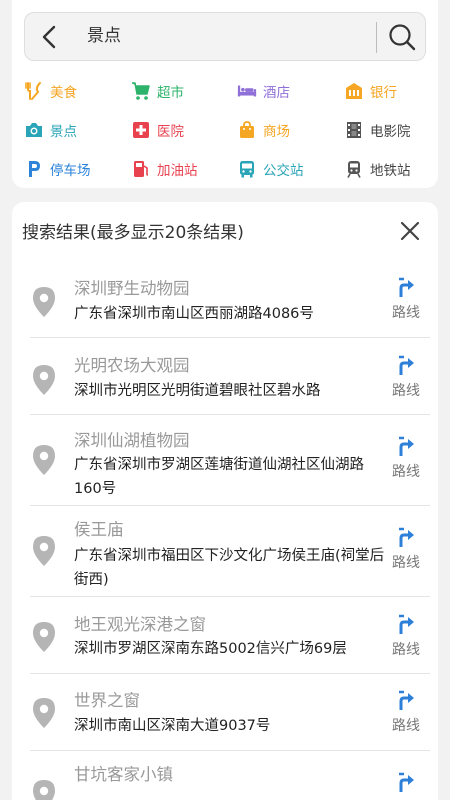 The image size is (450, 800). Describe the element at coordinates (170, 132) in the screenshot. I see `category-label: 医院` at that location.